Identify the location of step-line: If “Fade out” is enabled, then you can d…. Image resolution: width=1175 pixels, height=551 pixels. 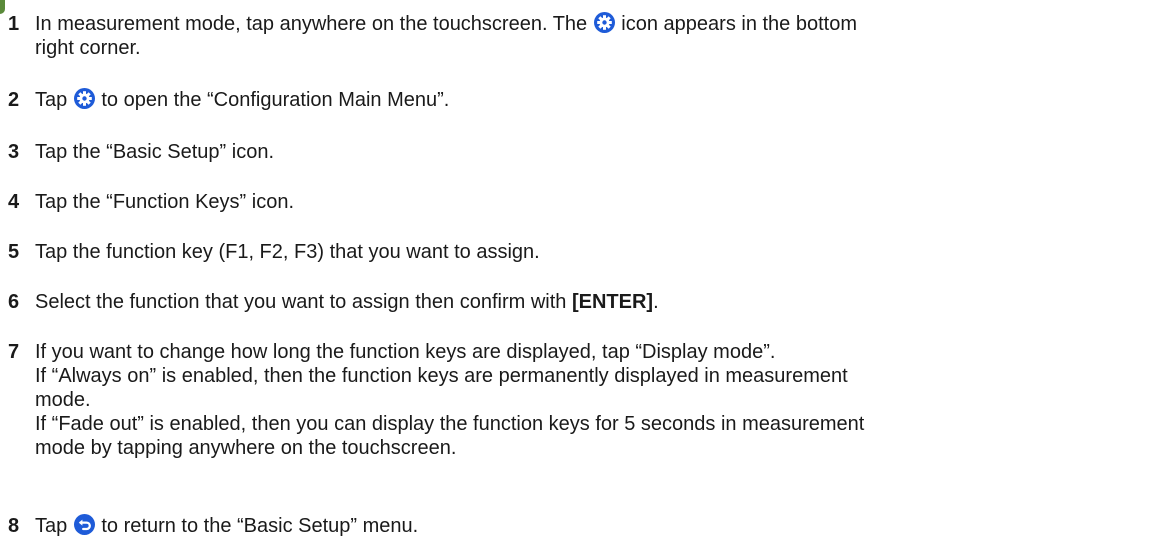
(450, 424).